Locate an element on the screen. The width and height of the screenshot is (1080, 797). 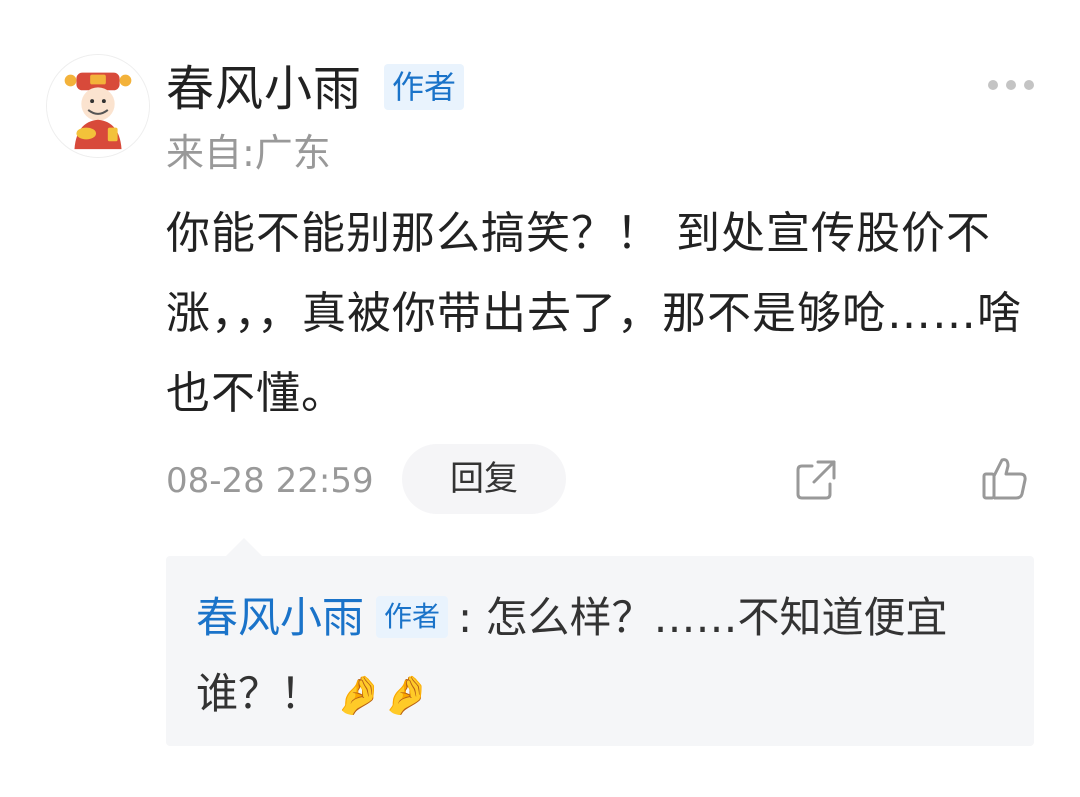
reply-username: 春风小雨 is located at coordinates (280, 617).